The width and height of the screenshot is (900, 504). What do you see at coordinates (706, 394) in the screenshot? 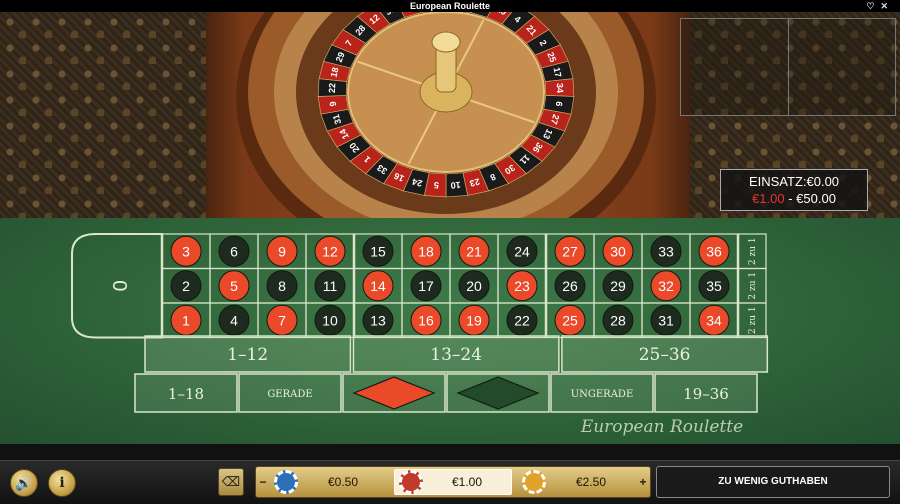
I see `even-money-label: 19–36` at bounding box center [706, 394].